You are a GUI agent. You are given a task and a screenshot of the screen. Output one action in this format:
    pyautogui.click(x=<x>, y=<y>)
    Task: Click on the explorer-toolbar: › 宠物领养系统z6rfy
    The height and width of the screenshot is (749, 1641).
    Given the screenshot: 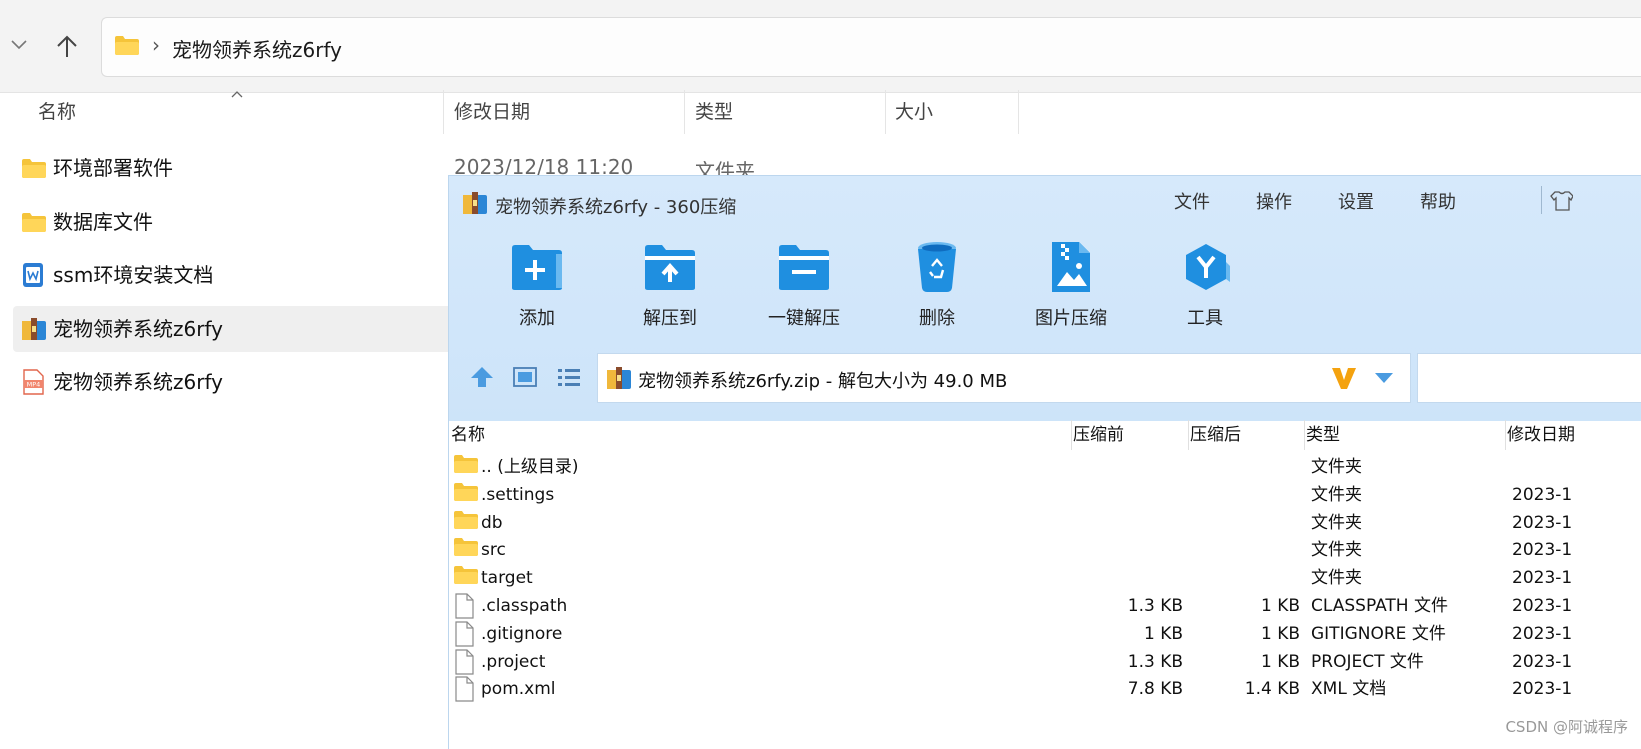 What is the action you would take?
    pyautogui.click(x=820, y=46)
    